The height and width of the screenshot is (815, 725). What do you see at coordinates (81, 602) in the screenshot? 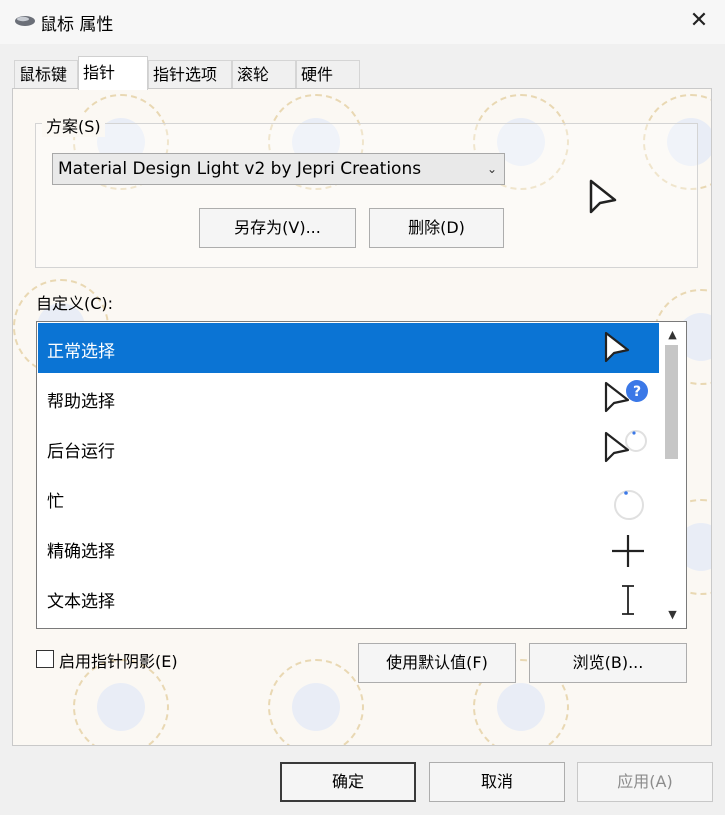
I see `list-item-label: 文本选择` at bounding box center [81, 602].